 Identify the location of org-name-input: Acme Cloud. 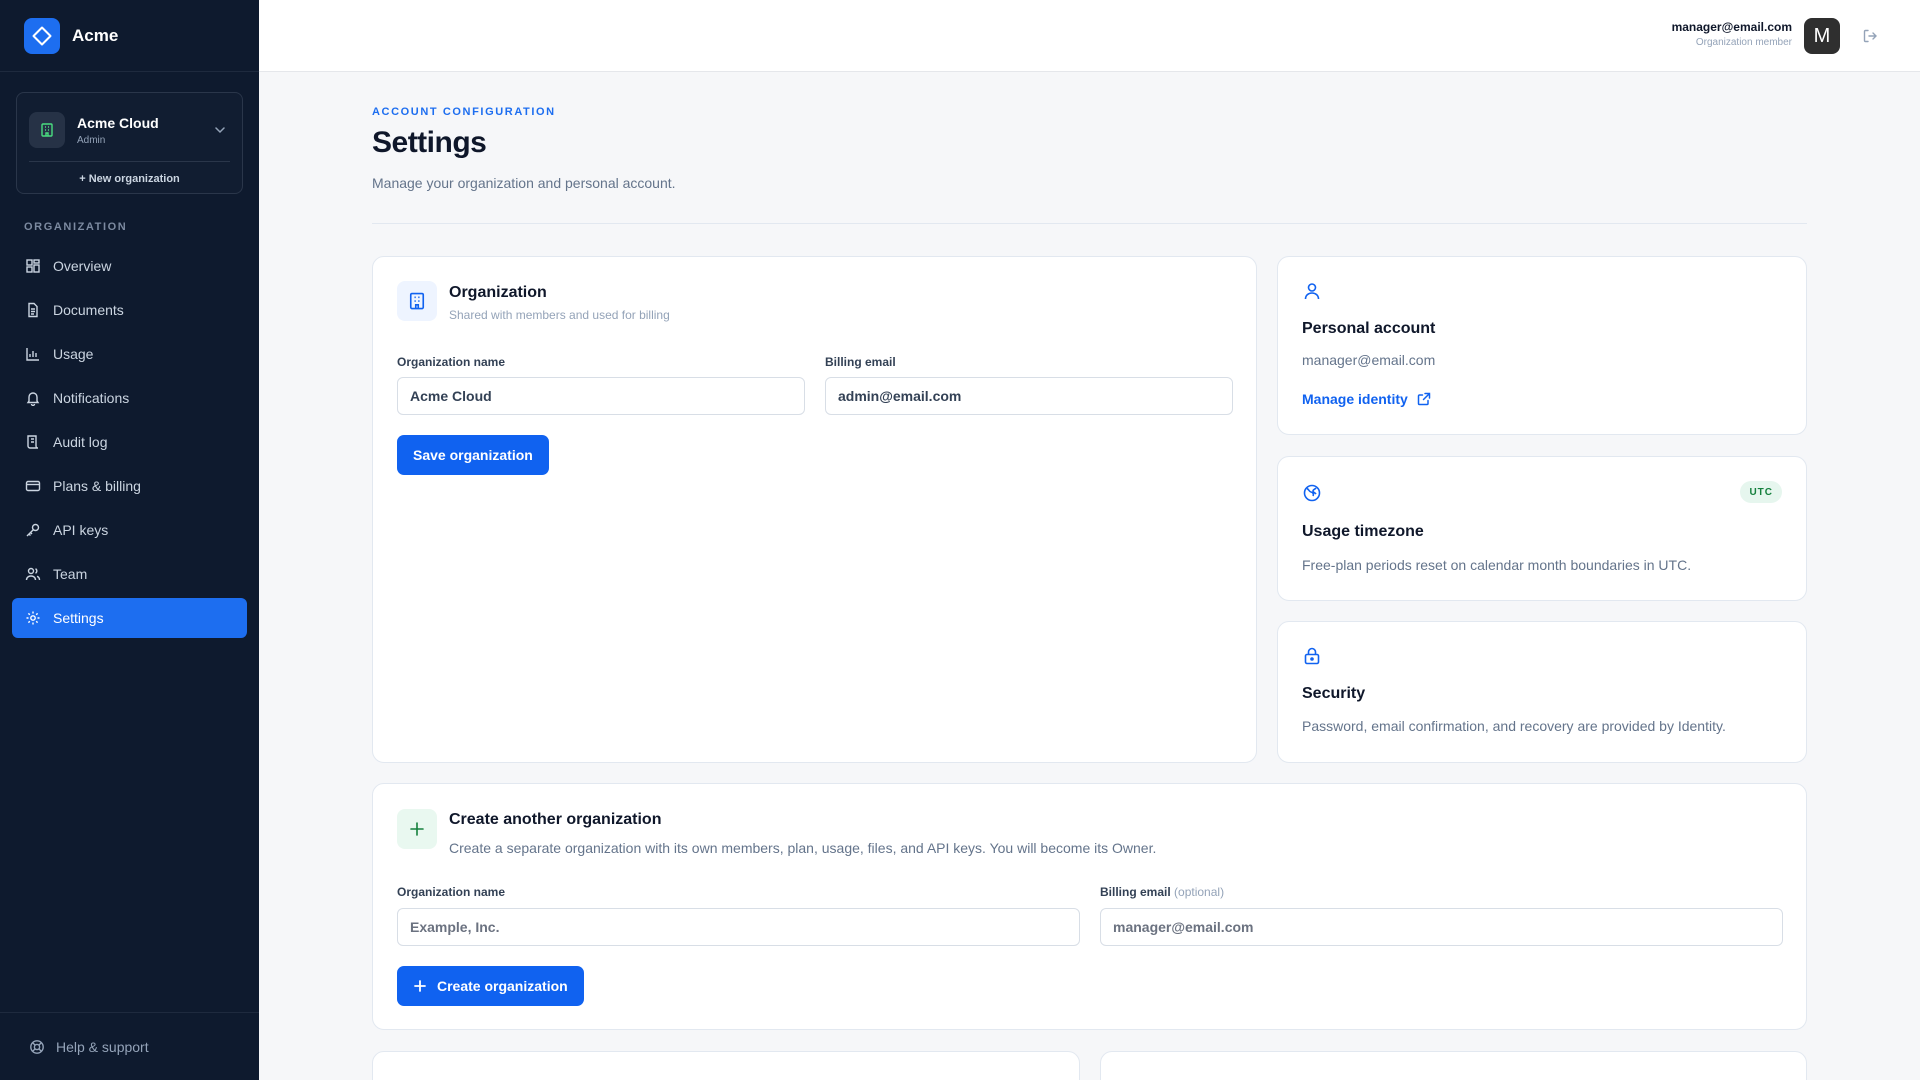
(601, 396).